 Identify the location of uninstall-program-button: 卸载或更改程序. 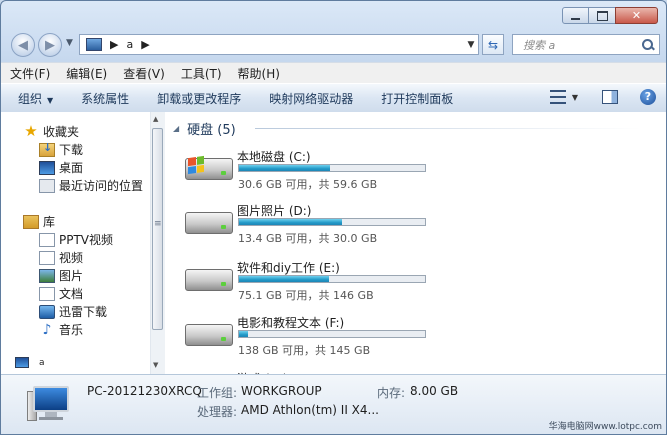
(199, 98).